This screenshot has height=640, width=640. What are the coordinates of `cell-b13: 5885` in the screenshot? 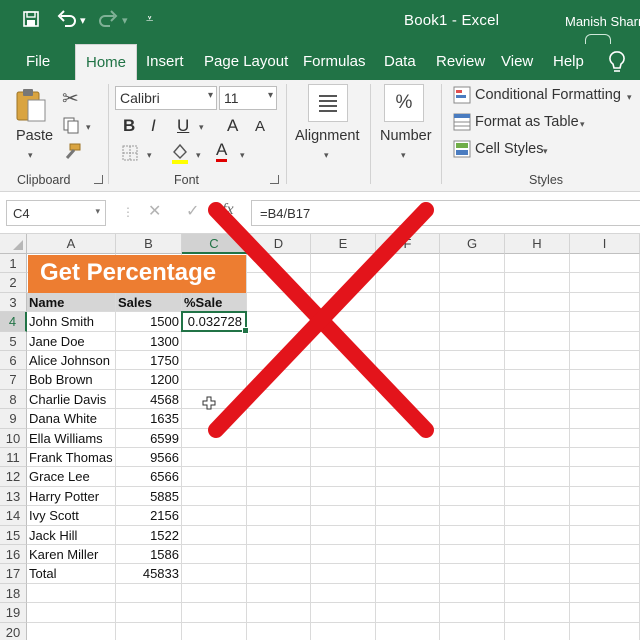 It's located at (149, 496).